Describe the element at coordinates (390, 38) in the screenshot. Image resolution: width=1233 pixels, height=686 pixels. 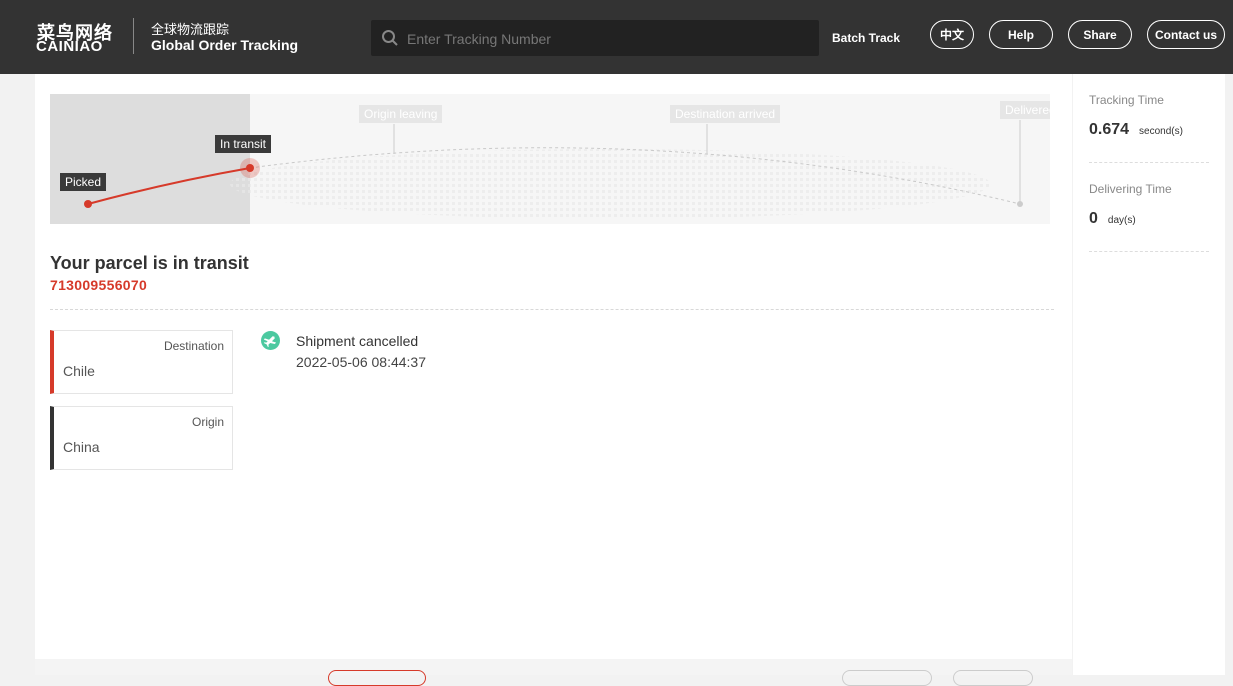
I see `search-icon` at that location.